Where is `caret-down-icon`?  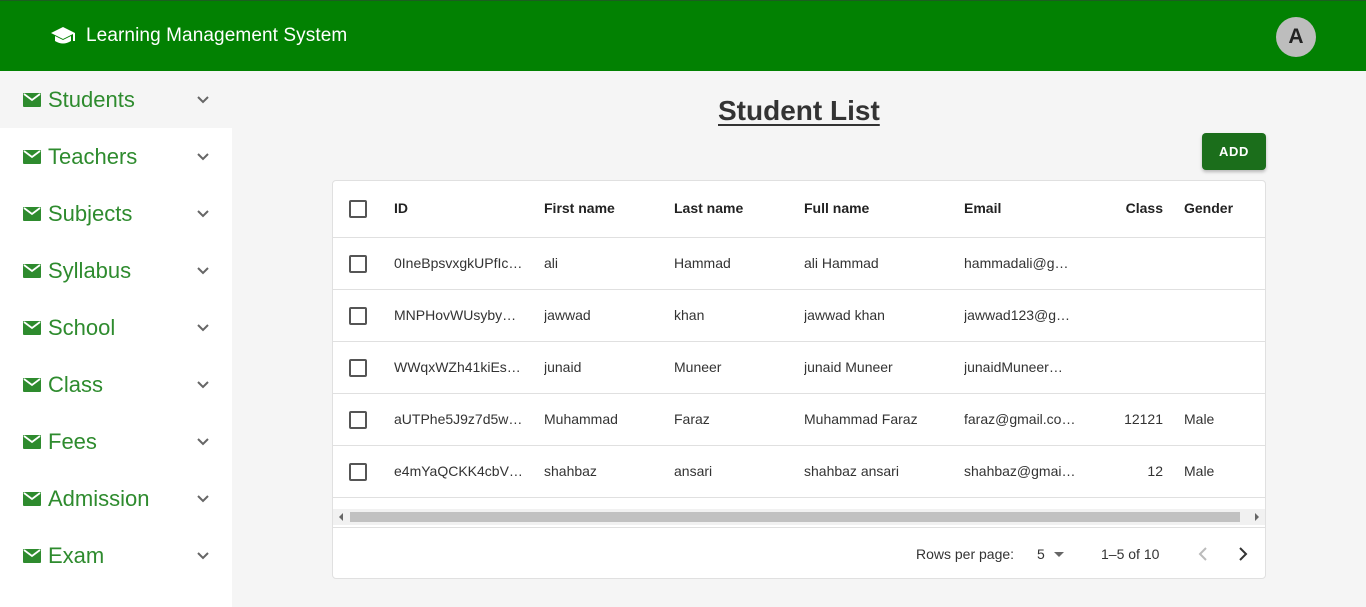 caret-down-icon is located at coordinates (1058, 554).